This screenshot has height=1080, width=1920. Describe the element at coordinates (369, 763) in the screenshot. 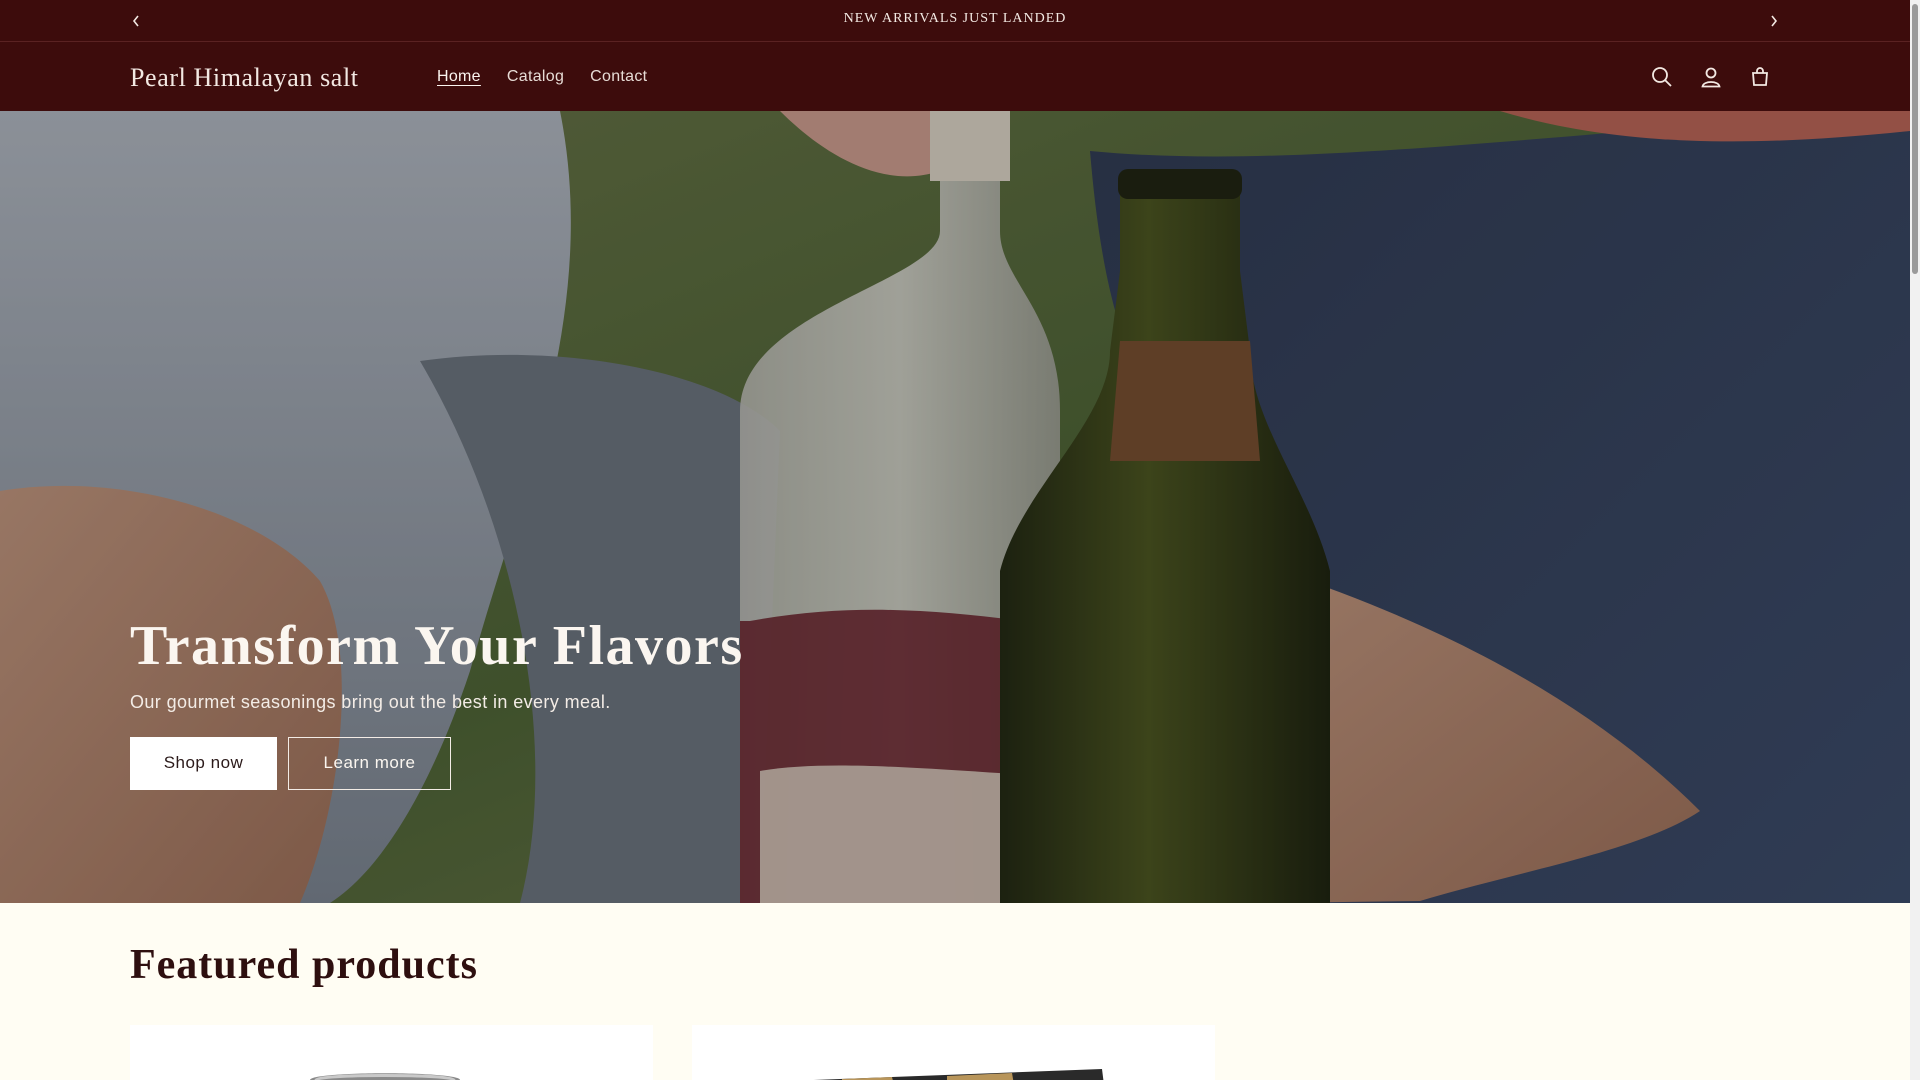

I see `learn-more-button: Learn more` at that location.